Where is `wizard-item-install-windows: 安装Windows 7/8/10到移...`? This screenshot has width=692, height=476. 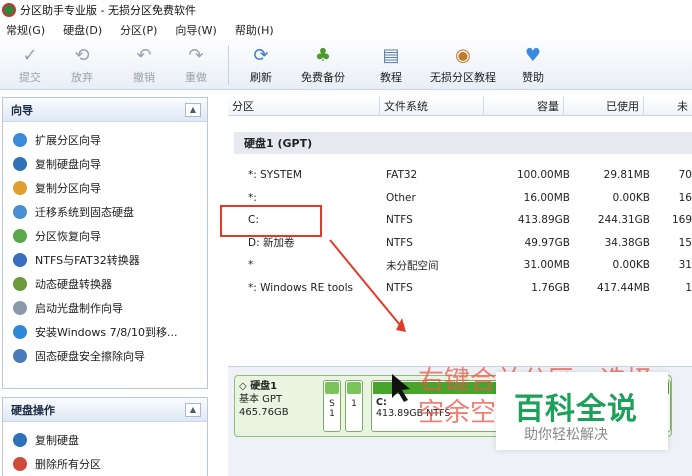 wizard-item-install-windows: 安装Windows 7/8/10到移... is located at coordinates (110, 332).